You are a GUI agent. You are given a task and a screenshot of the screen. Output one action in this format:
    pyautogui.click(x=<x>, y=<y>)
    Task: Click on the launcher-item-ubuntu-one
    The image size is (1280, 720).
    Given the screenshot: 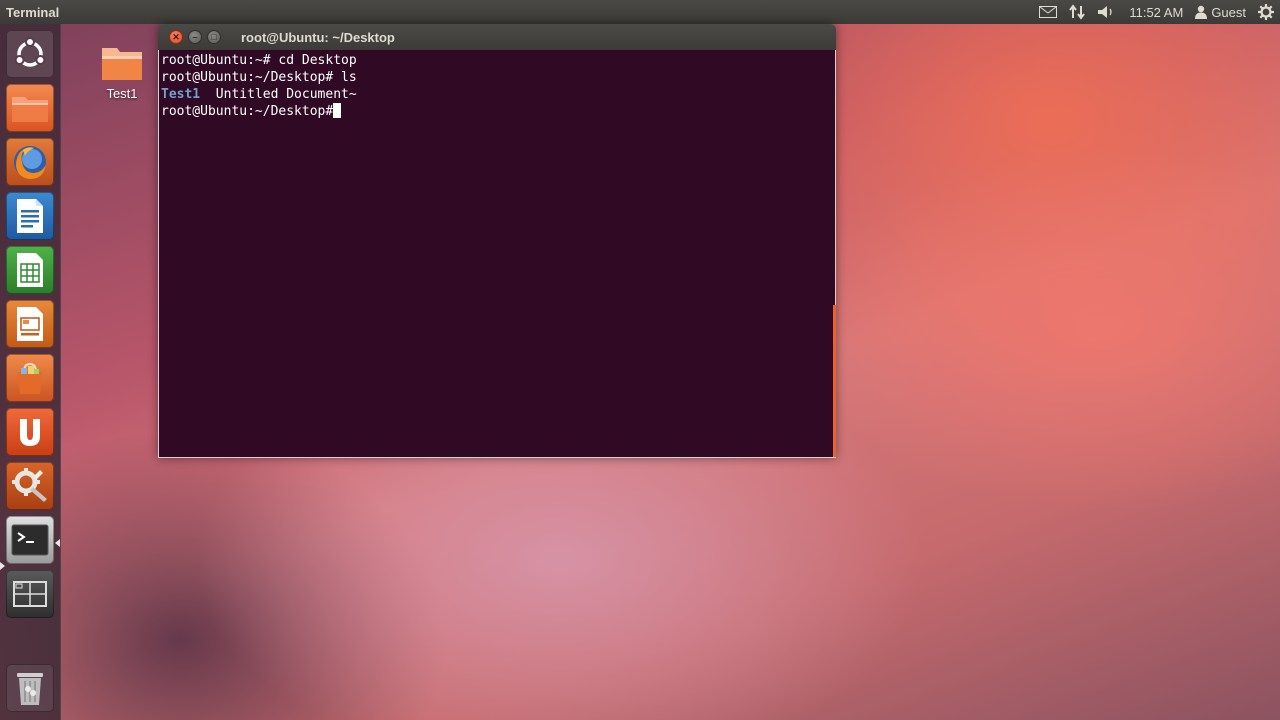 What is the action you would take?
    pyautogui.click(x=30, y=432)
    